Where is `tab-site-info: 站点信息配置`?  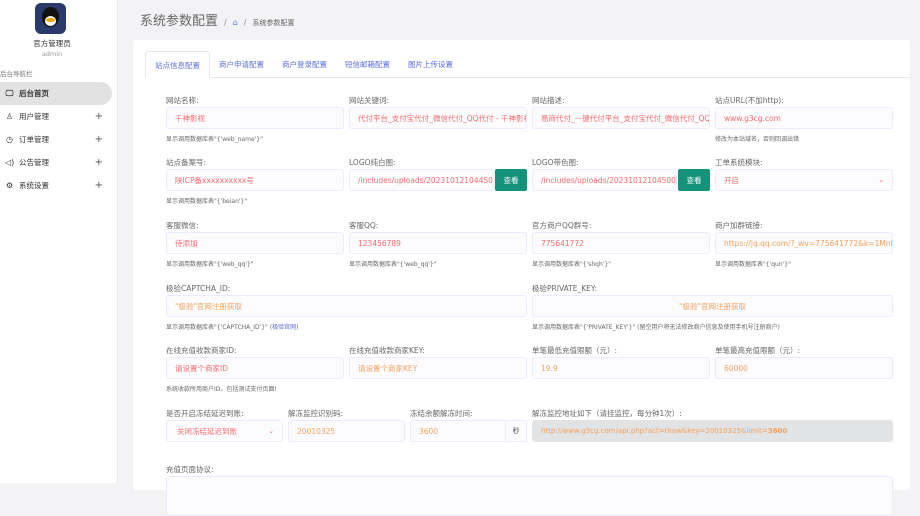 tab-site-info: 站点信息配置 is located at coordinates (177, 64).